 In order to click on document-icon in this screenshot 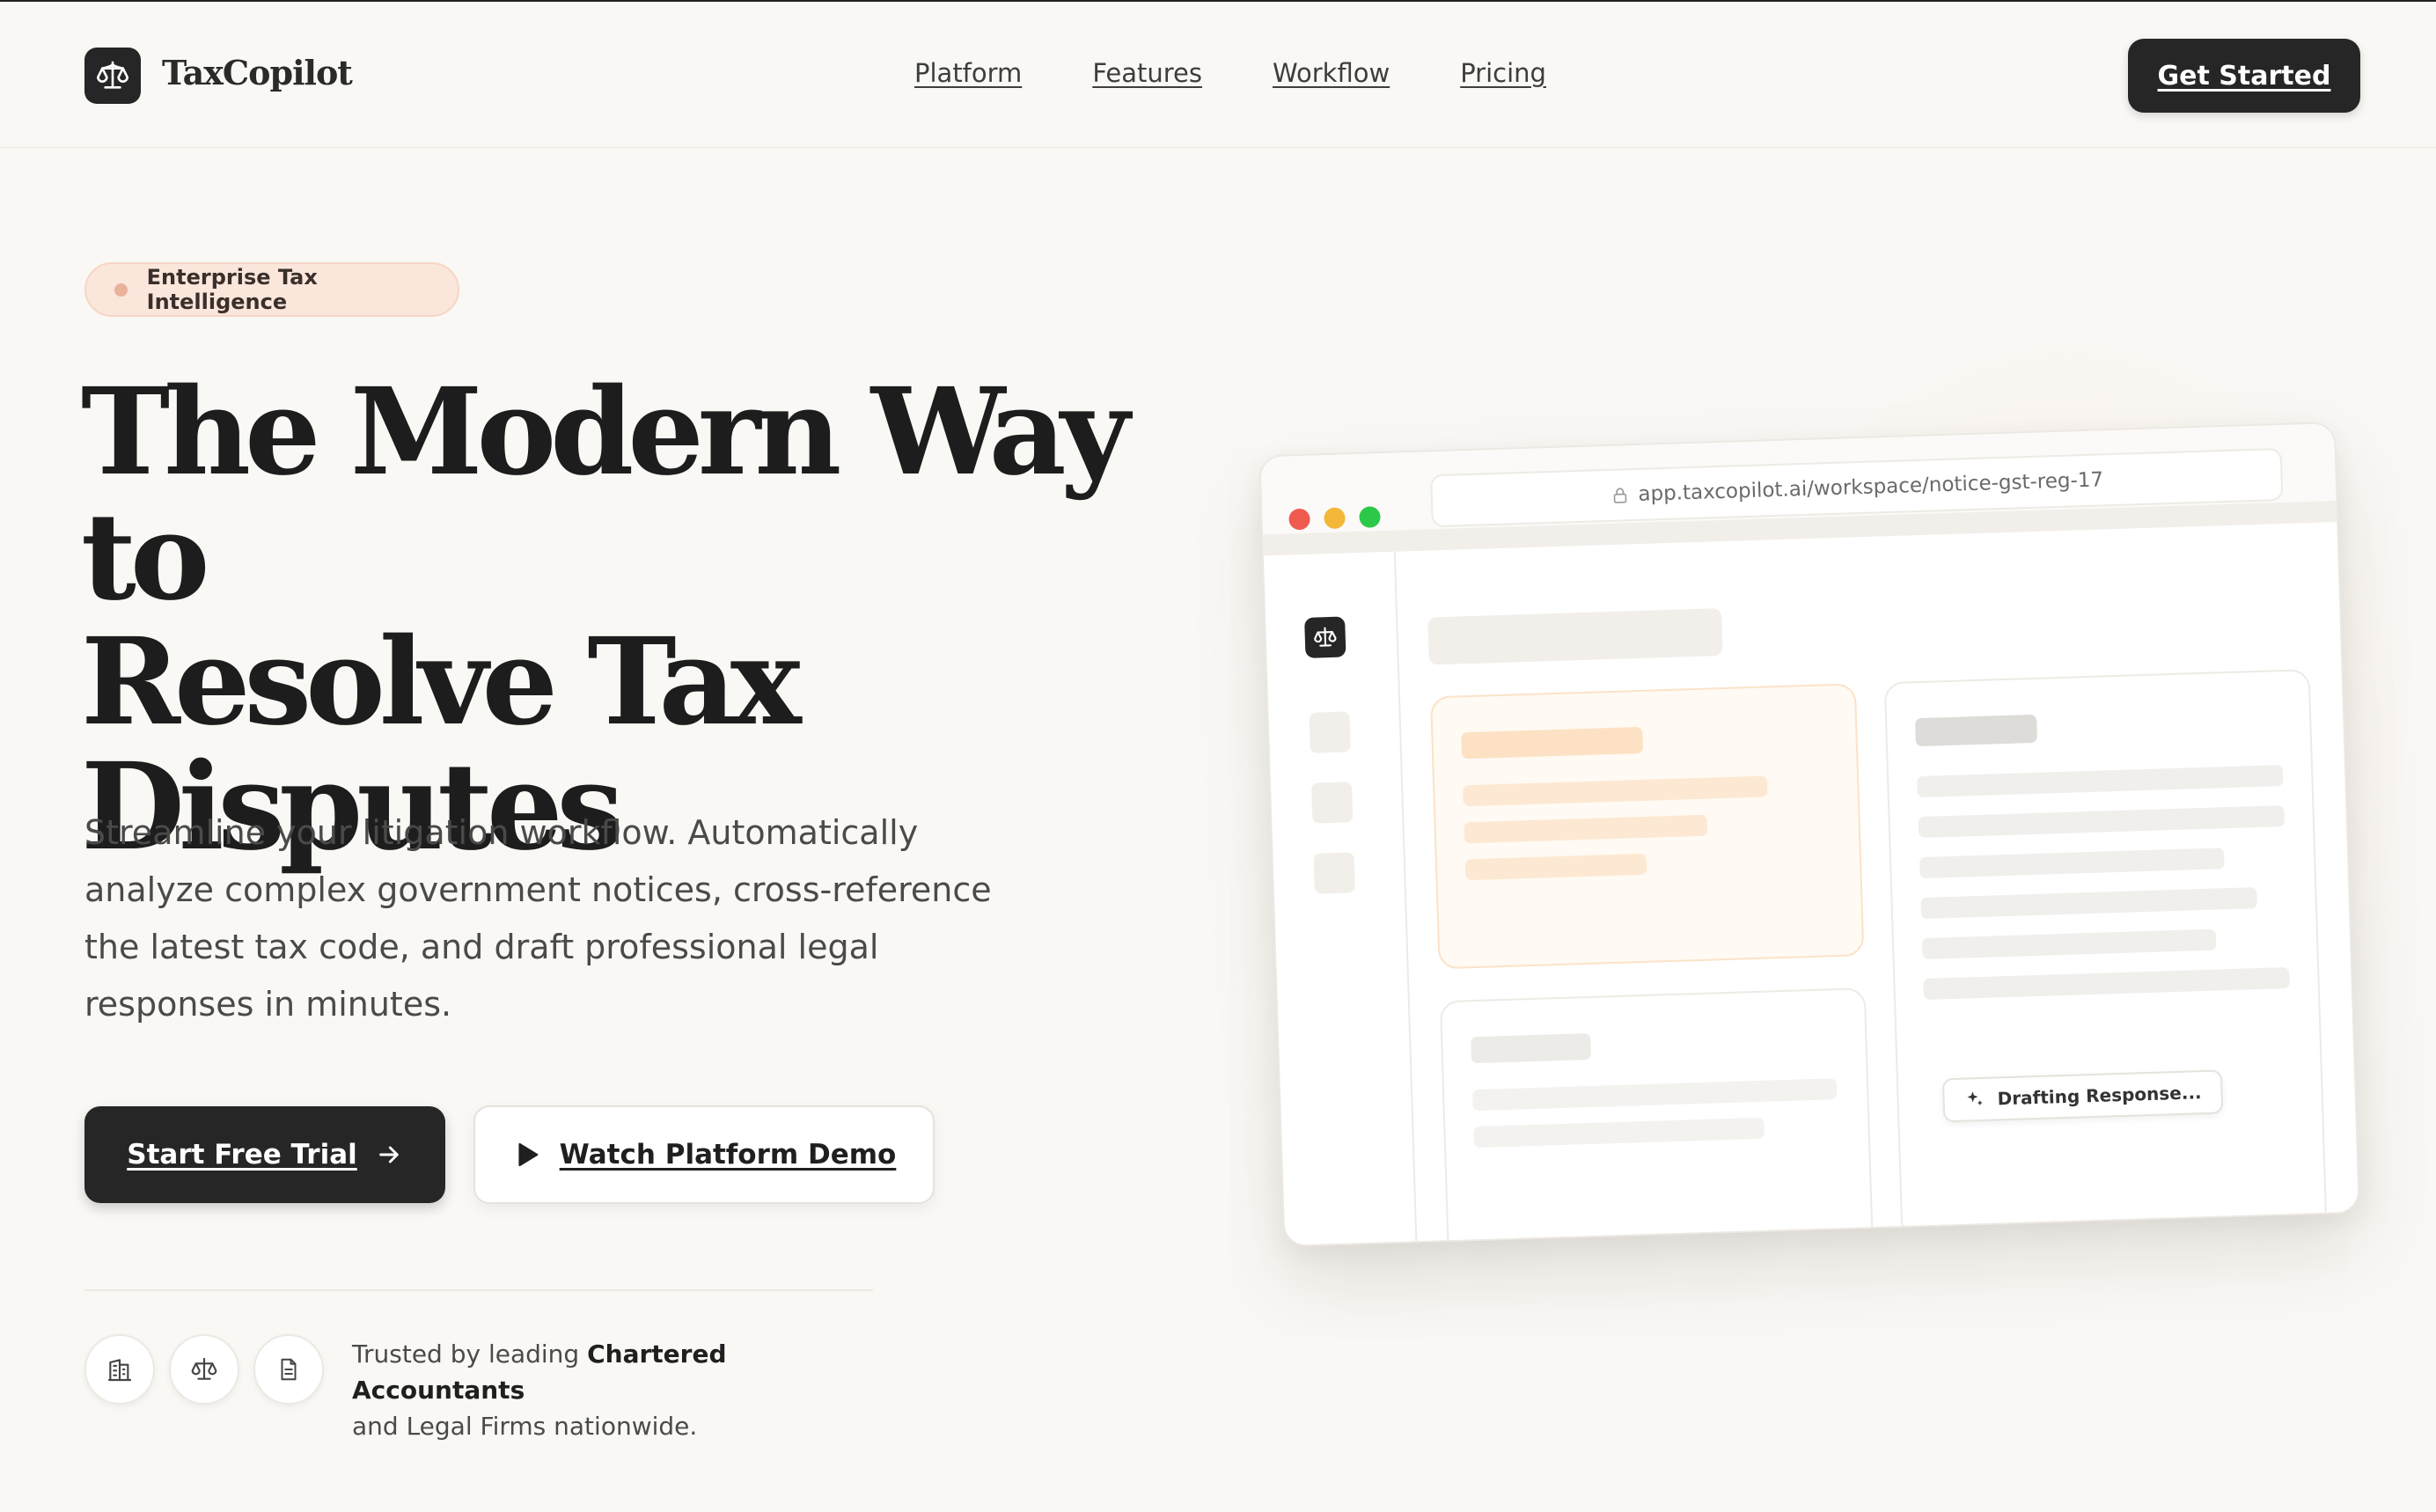, I will do `click(289, 1370)`.